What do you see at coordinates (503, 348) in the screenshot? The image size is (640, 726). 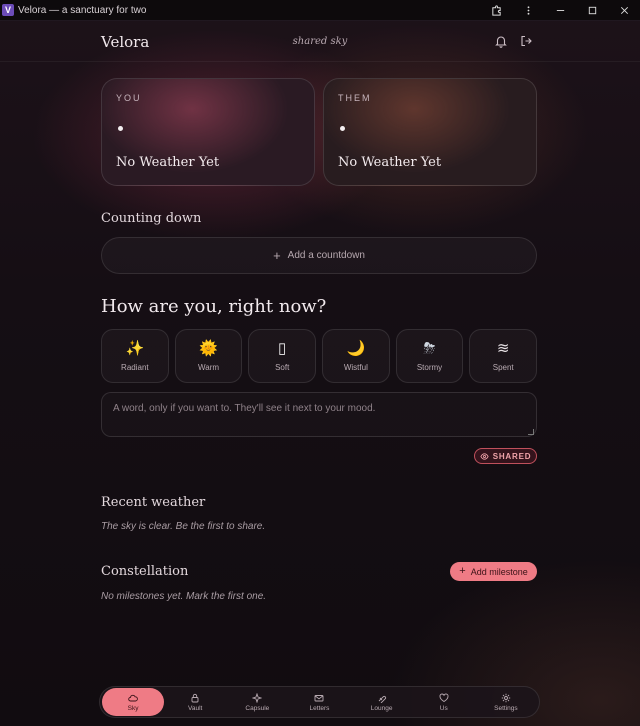 I see `waves-icon: ≋` at bounding box center [503, 348].